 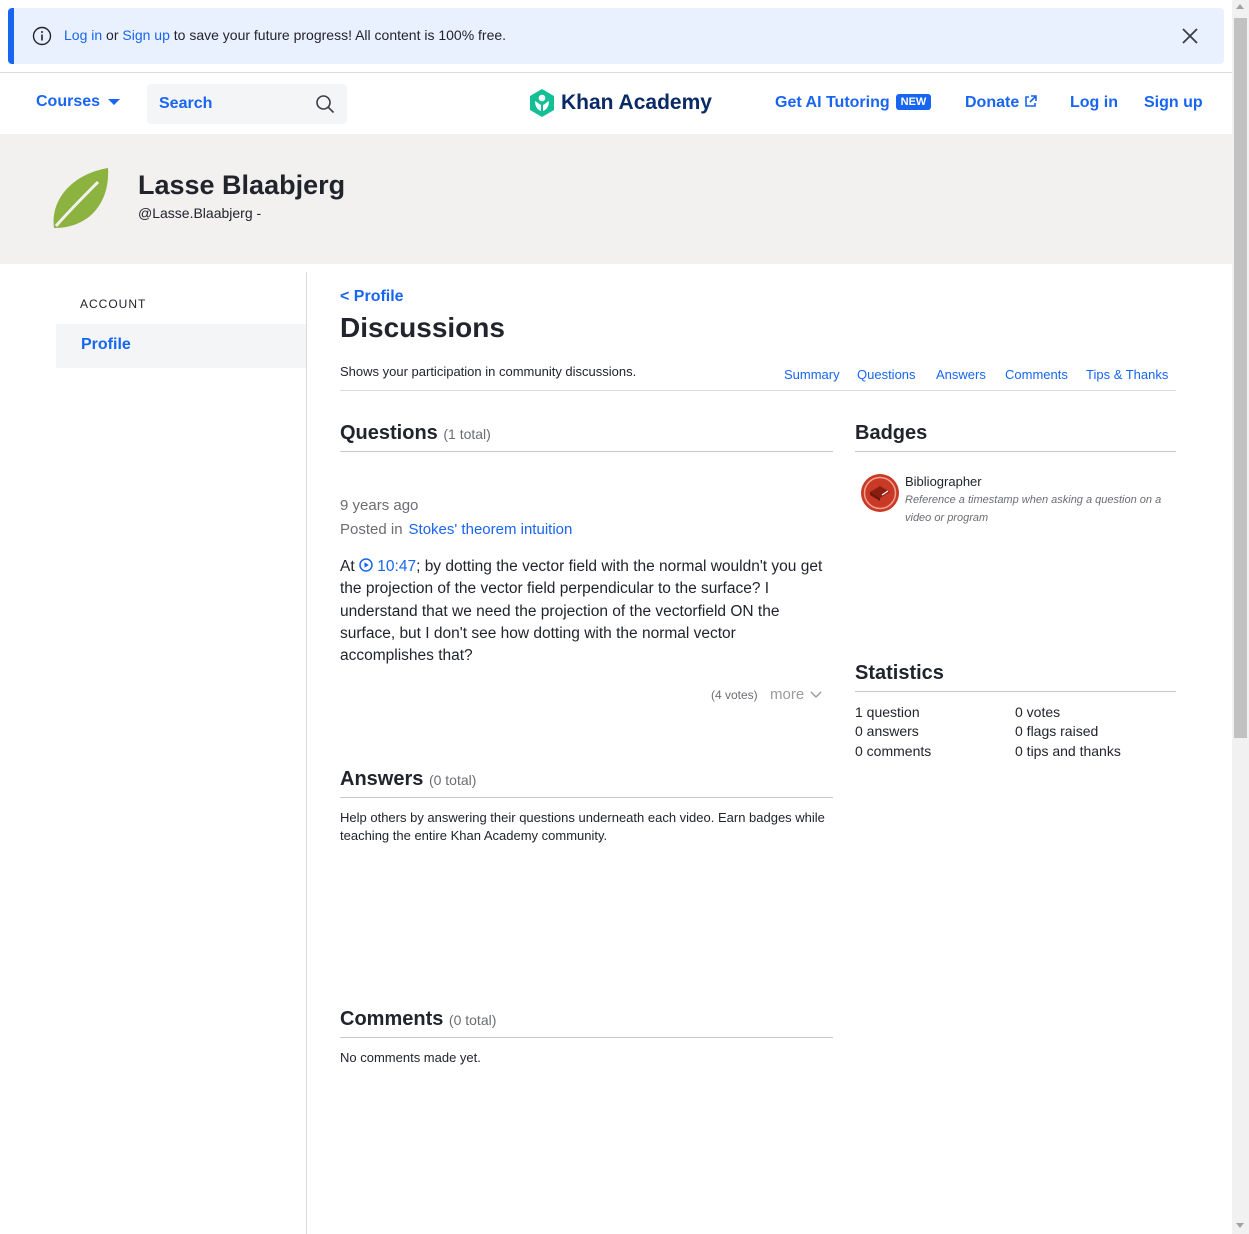 What do you see at coordinates (787, 694) in the screenshot?
I see `more-label: more` at bounding box center [787, 694].